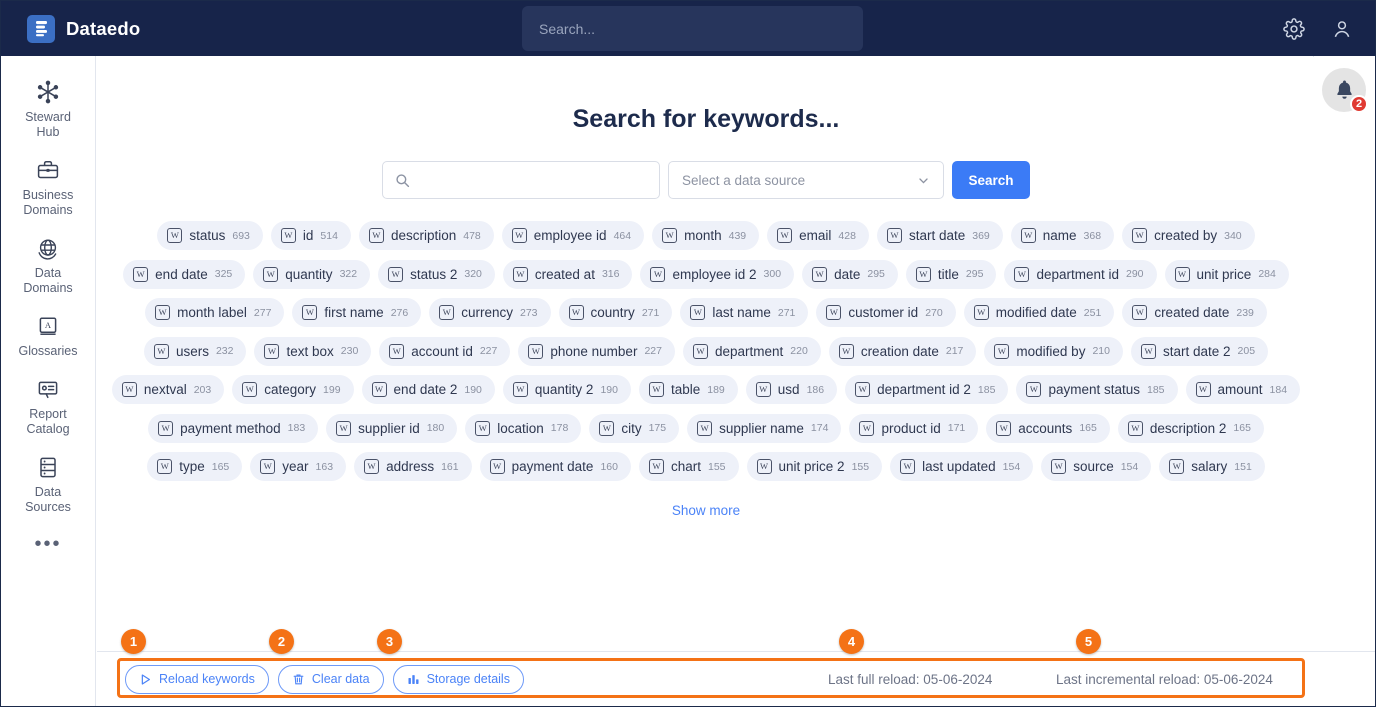 This screenshot has height=707, width=1376. I want to click on show-more-link: Show more, so click(706, 510).